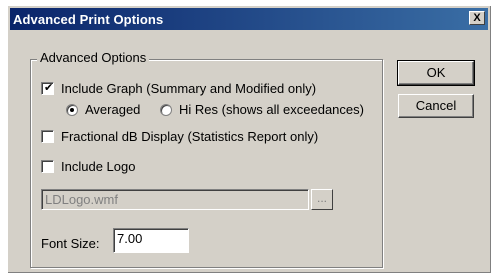 The height and width of the screenshot is (276, 494). I want to click on font-size-input: 7.00, so click(151, 240).